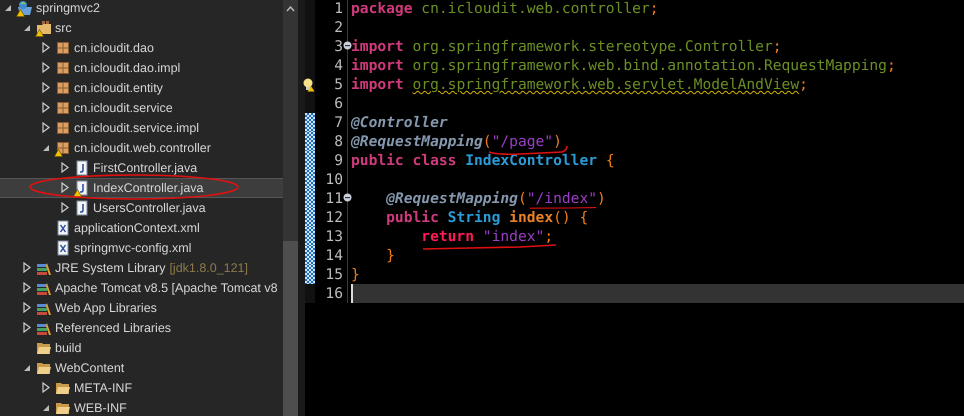 The image size is (964, 416). I want to click on tree-item: build, so click(141, 348).